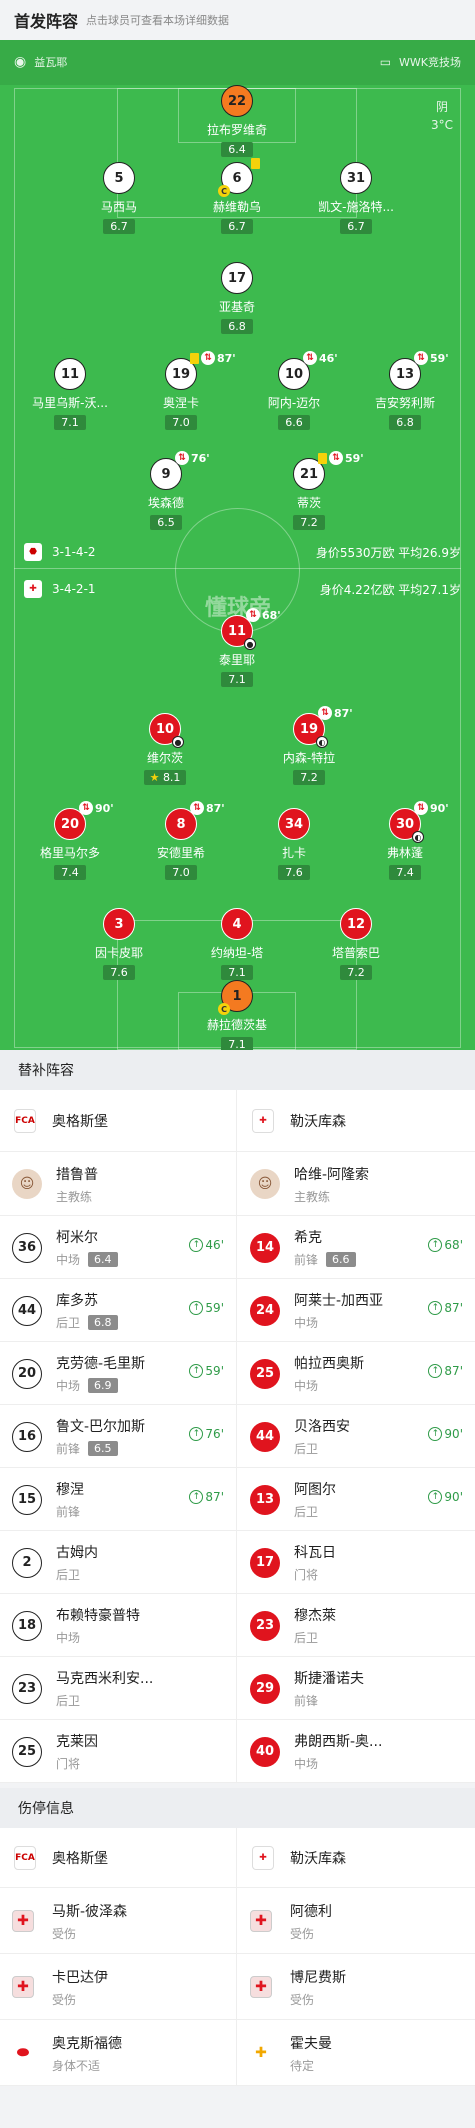  Describe the element at coordinates (237, 679) in the screenshot. I see `player-rating: 7.1` at that location.